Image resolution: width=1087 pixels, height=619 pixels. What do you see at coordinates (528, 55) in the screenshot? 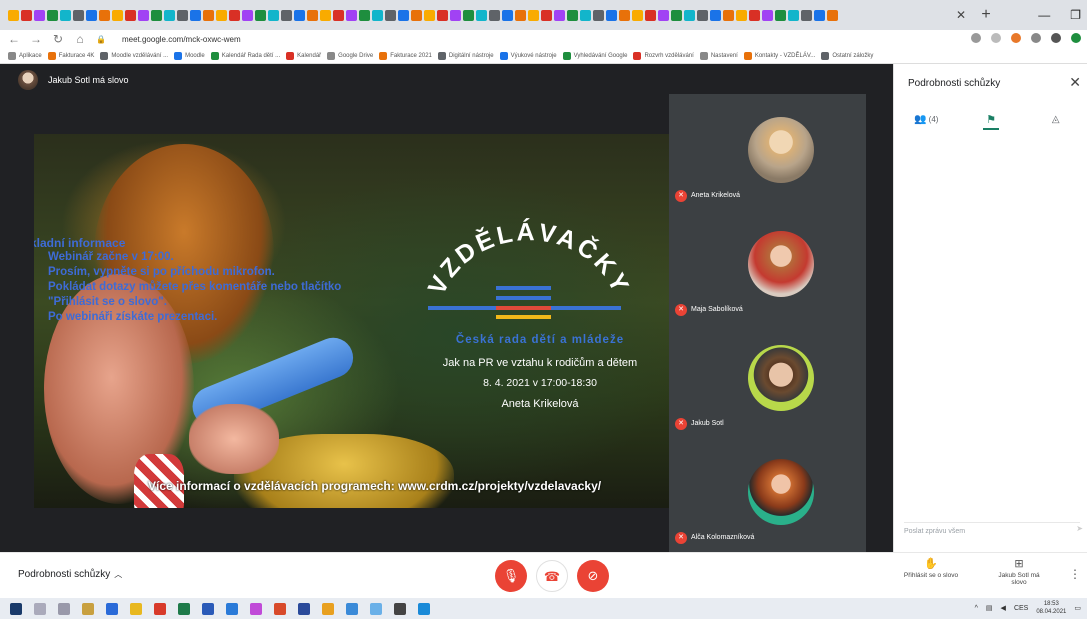
I see `bookmark-item: Výukové nástroje` at bounding box center [528, 55].